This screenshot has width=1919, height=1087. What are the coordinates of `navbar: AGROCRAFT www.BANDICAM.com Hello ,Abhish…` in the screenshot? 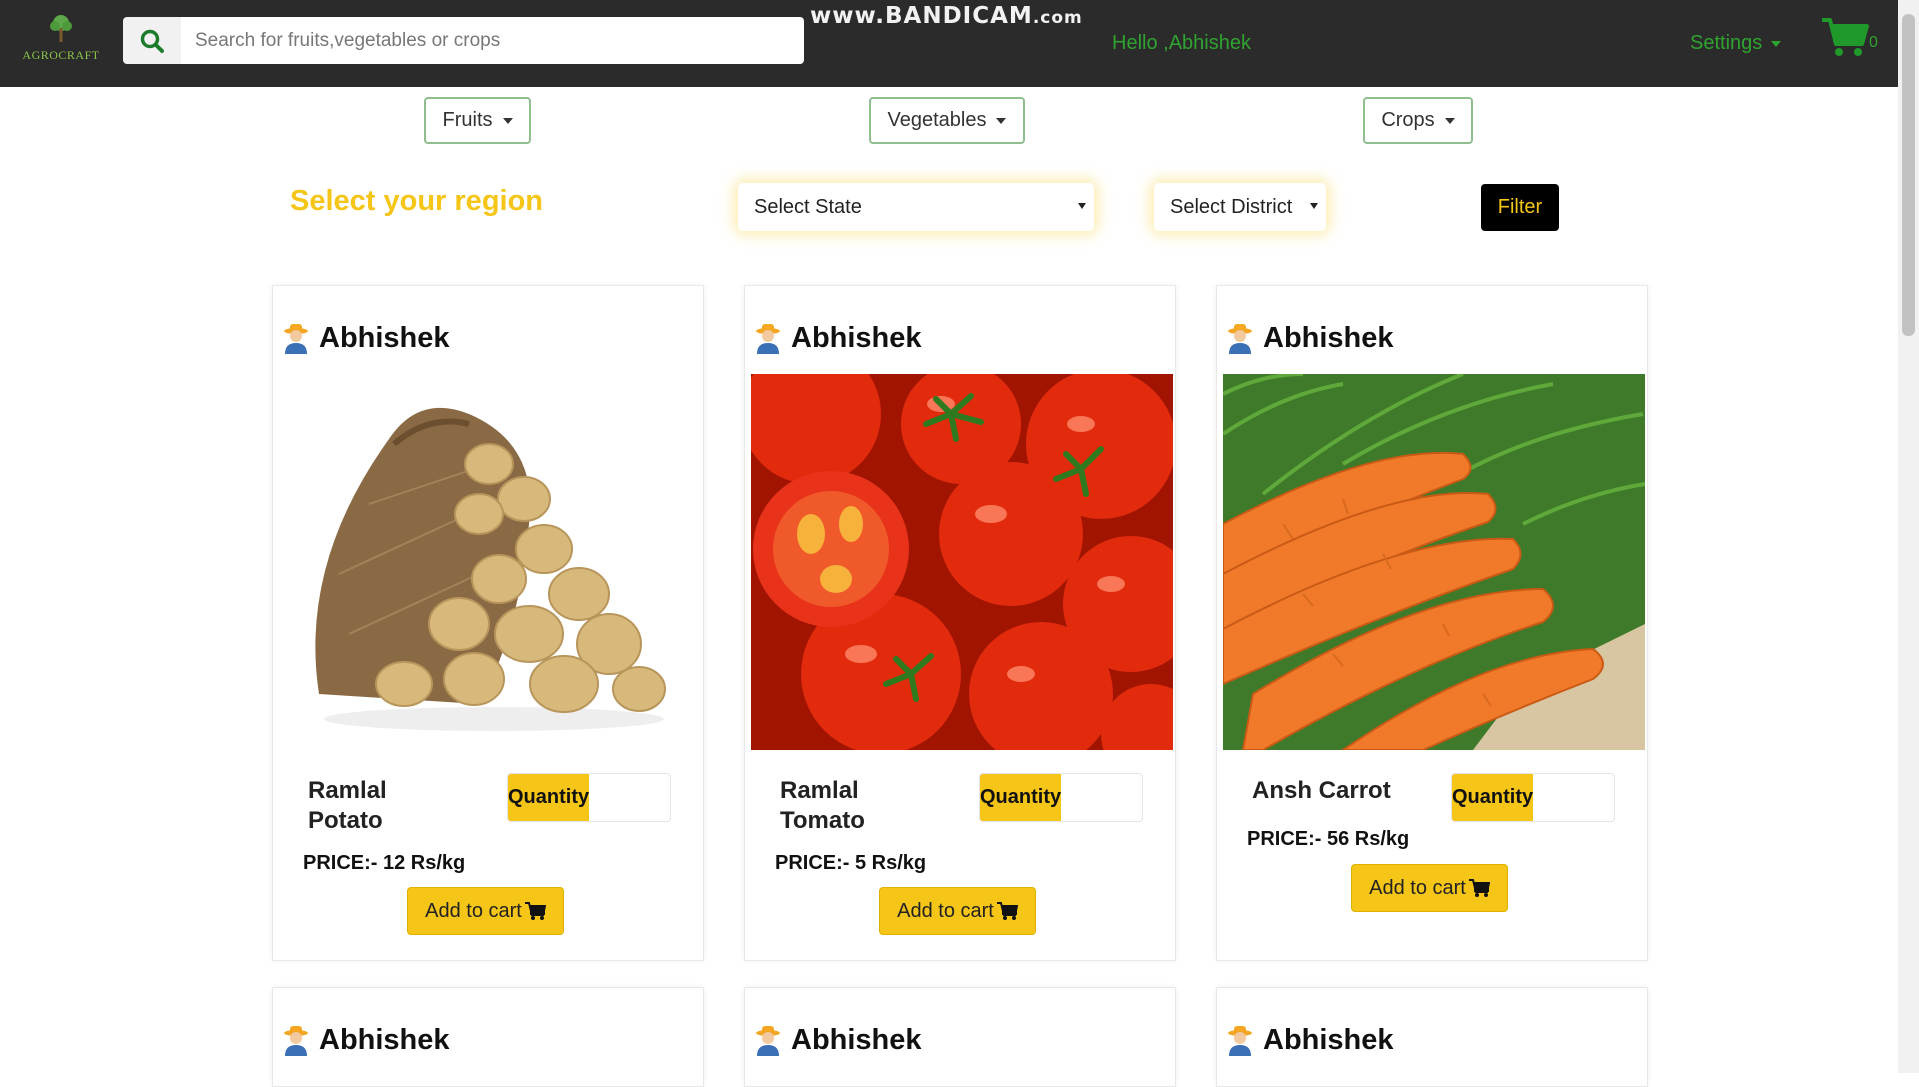 It's located at (949, 43).